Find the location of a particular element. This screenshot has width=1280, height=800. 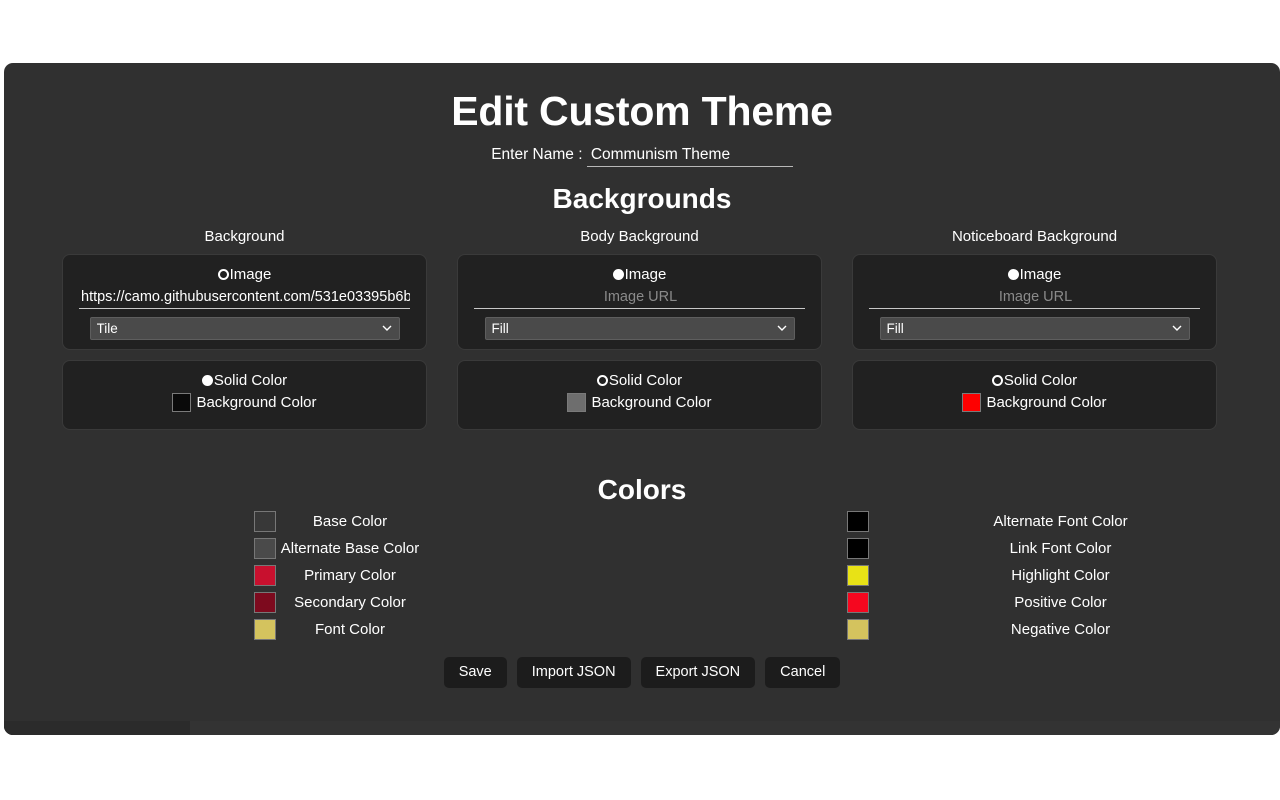

color-label: Alternate Font Color is located at coordinates (1060, 521).